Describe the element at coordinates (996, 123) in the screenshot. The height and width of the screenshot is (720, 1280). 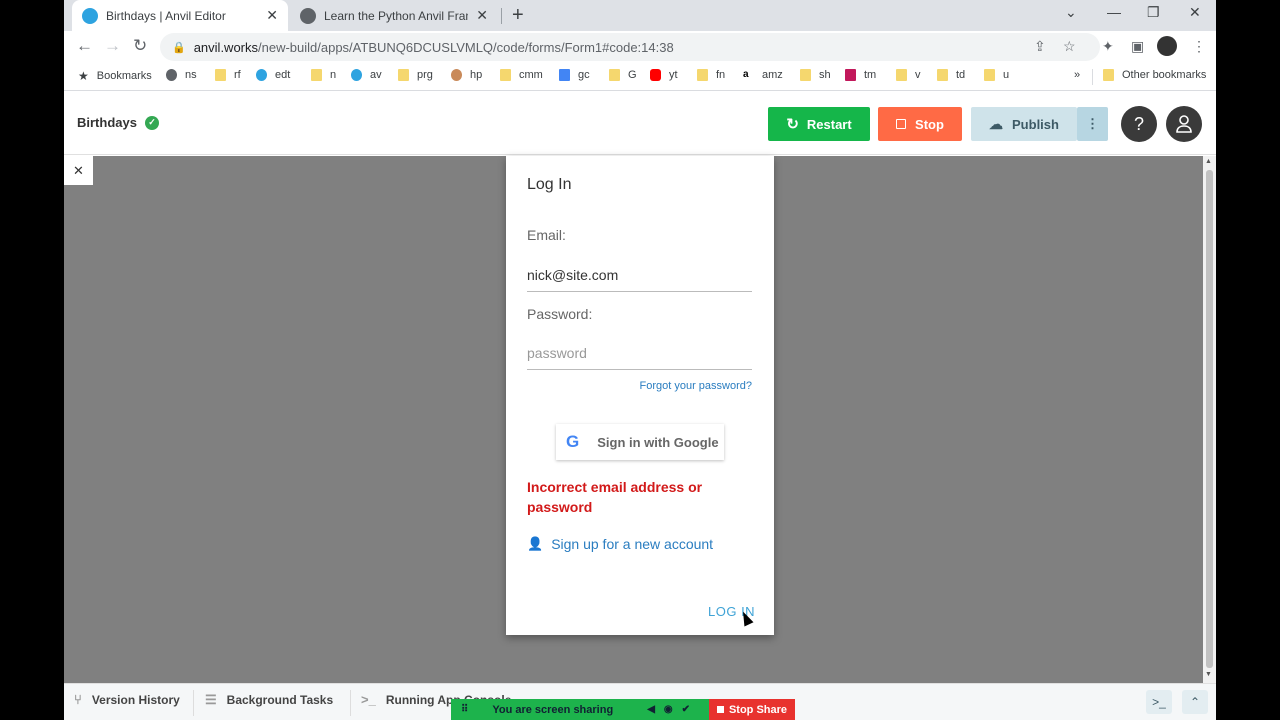
I see `cloud-upload-icon: ☁` at that location.